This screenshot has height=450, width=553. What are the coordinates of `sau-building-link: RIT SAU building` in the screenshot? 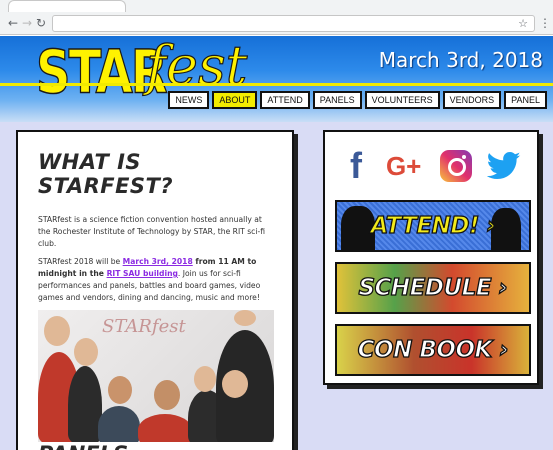 It's located at (142, 273).